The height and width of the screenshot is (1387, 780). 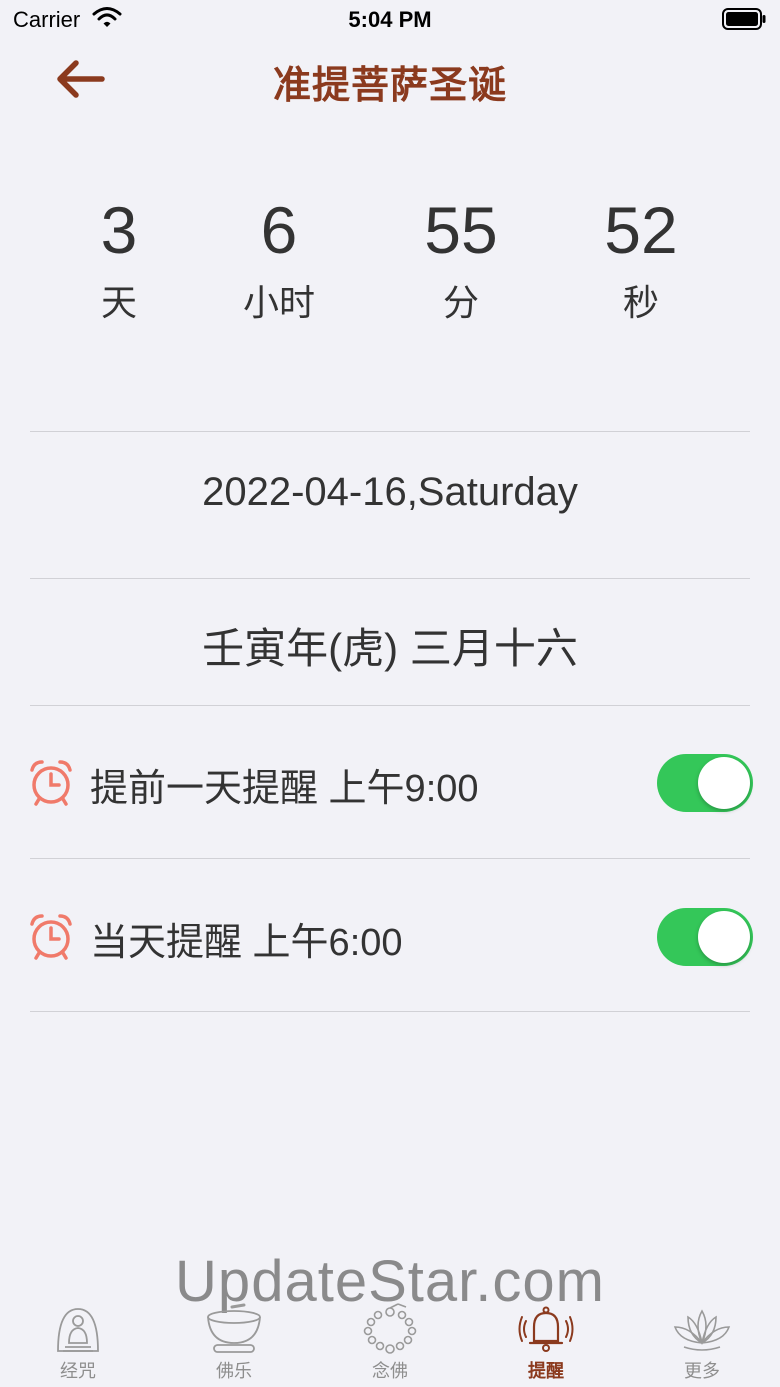 What do you see at coordinates (641, 230) in the screenshot?
I see `seconds-value: 52` at bounding box center [641, 230].